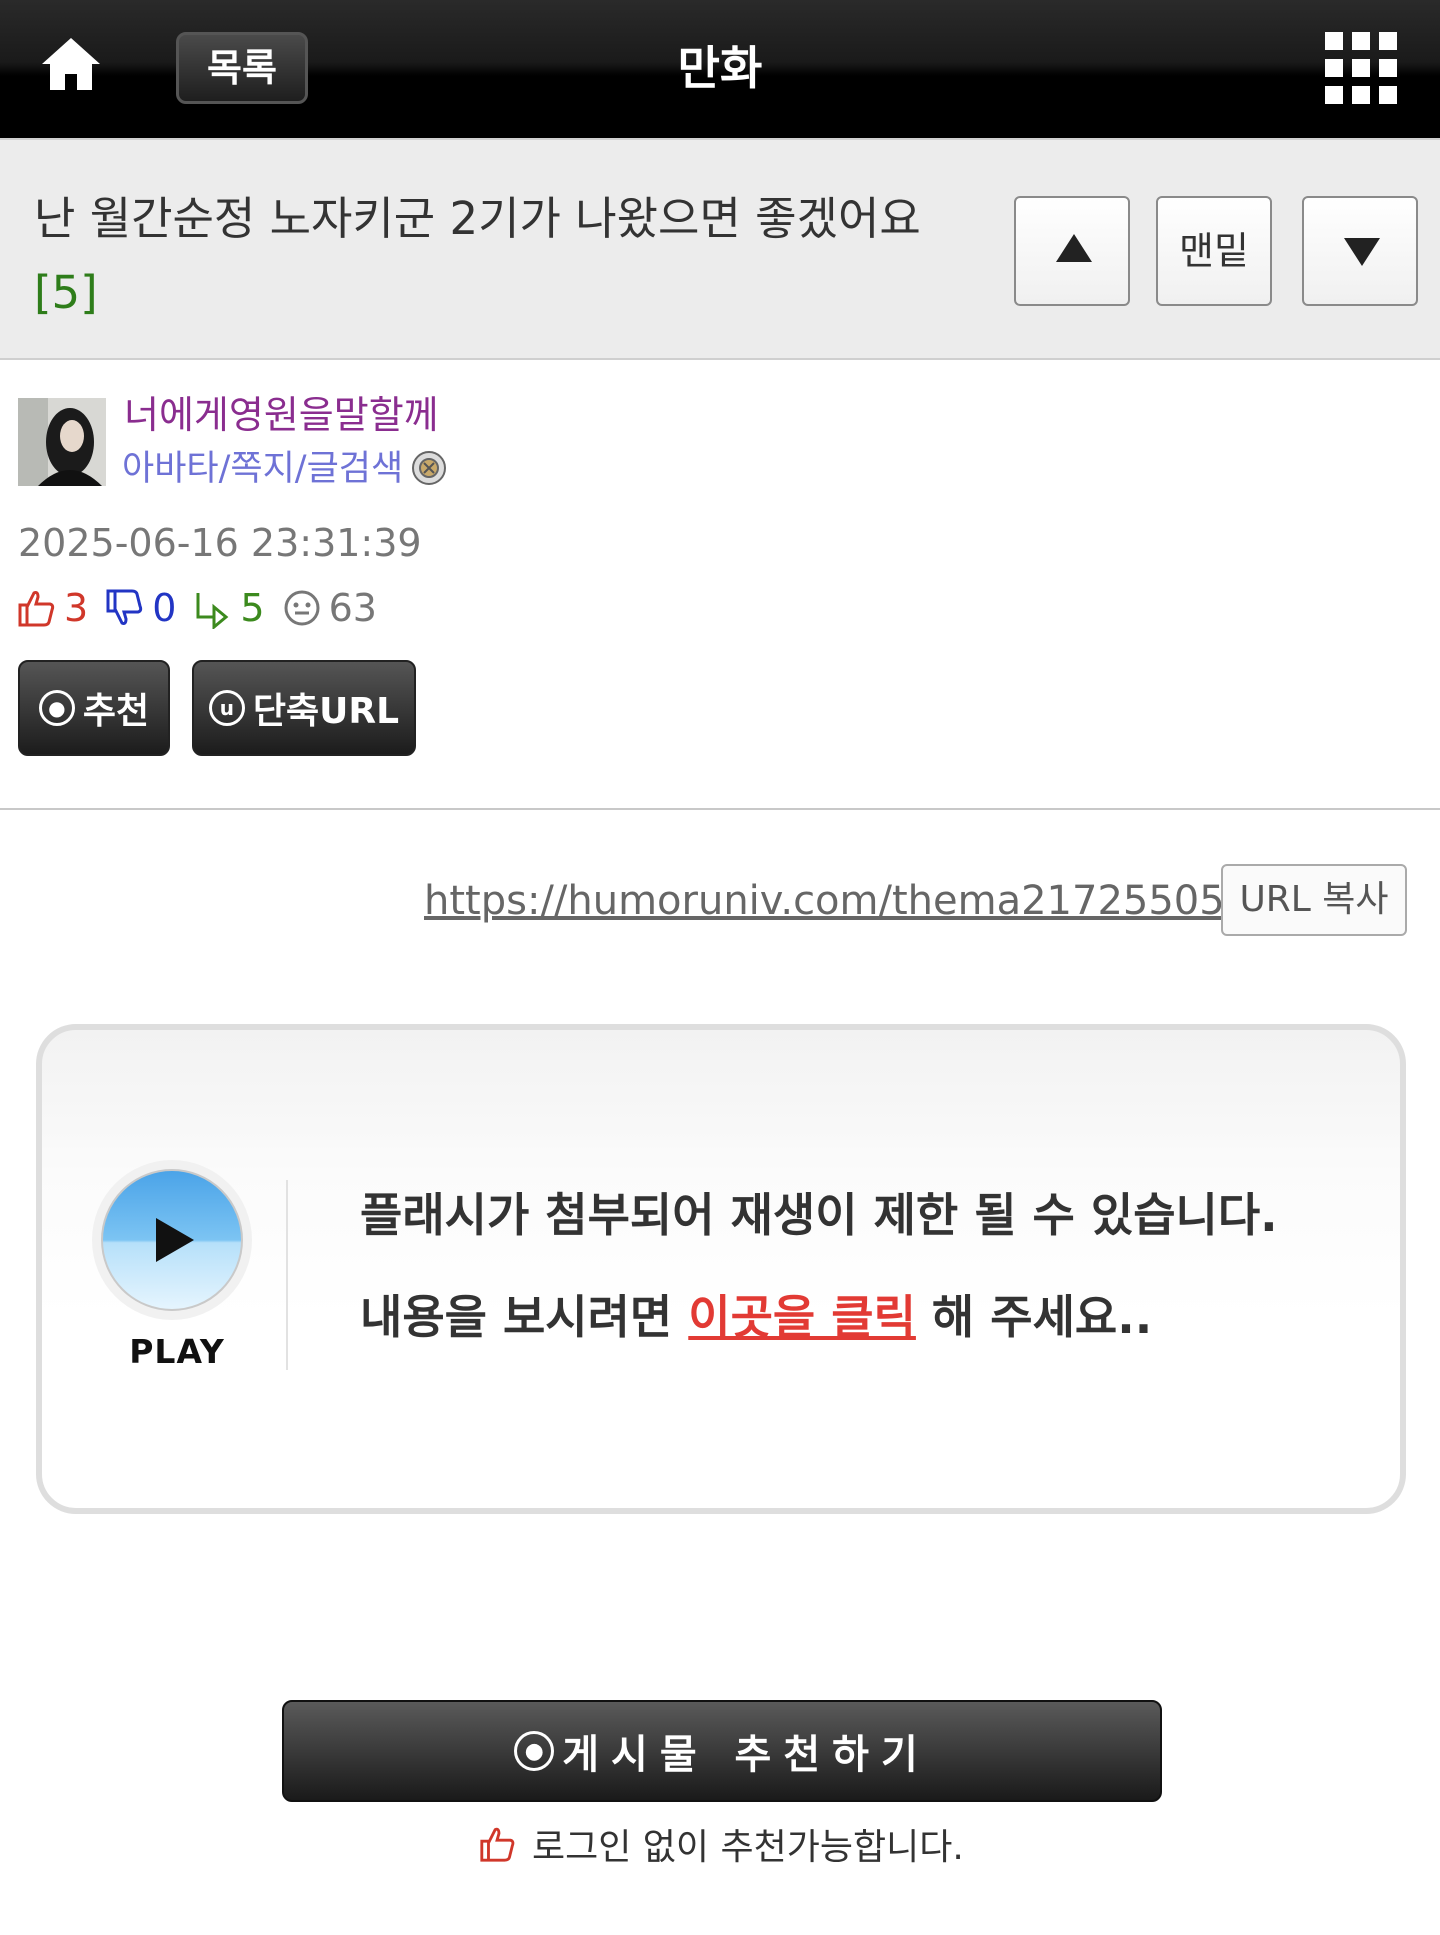  What do you see at coordinates (524, 1317) in the screenshot?
I see `flash-instruction-before: 내용을 보시려면` at bounding box center [524, 1317].